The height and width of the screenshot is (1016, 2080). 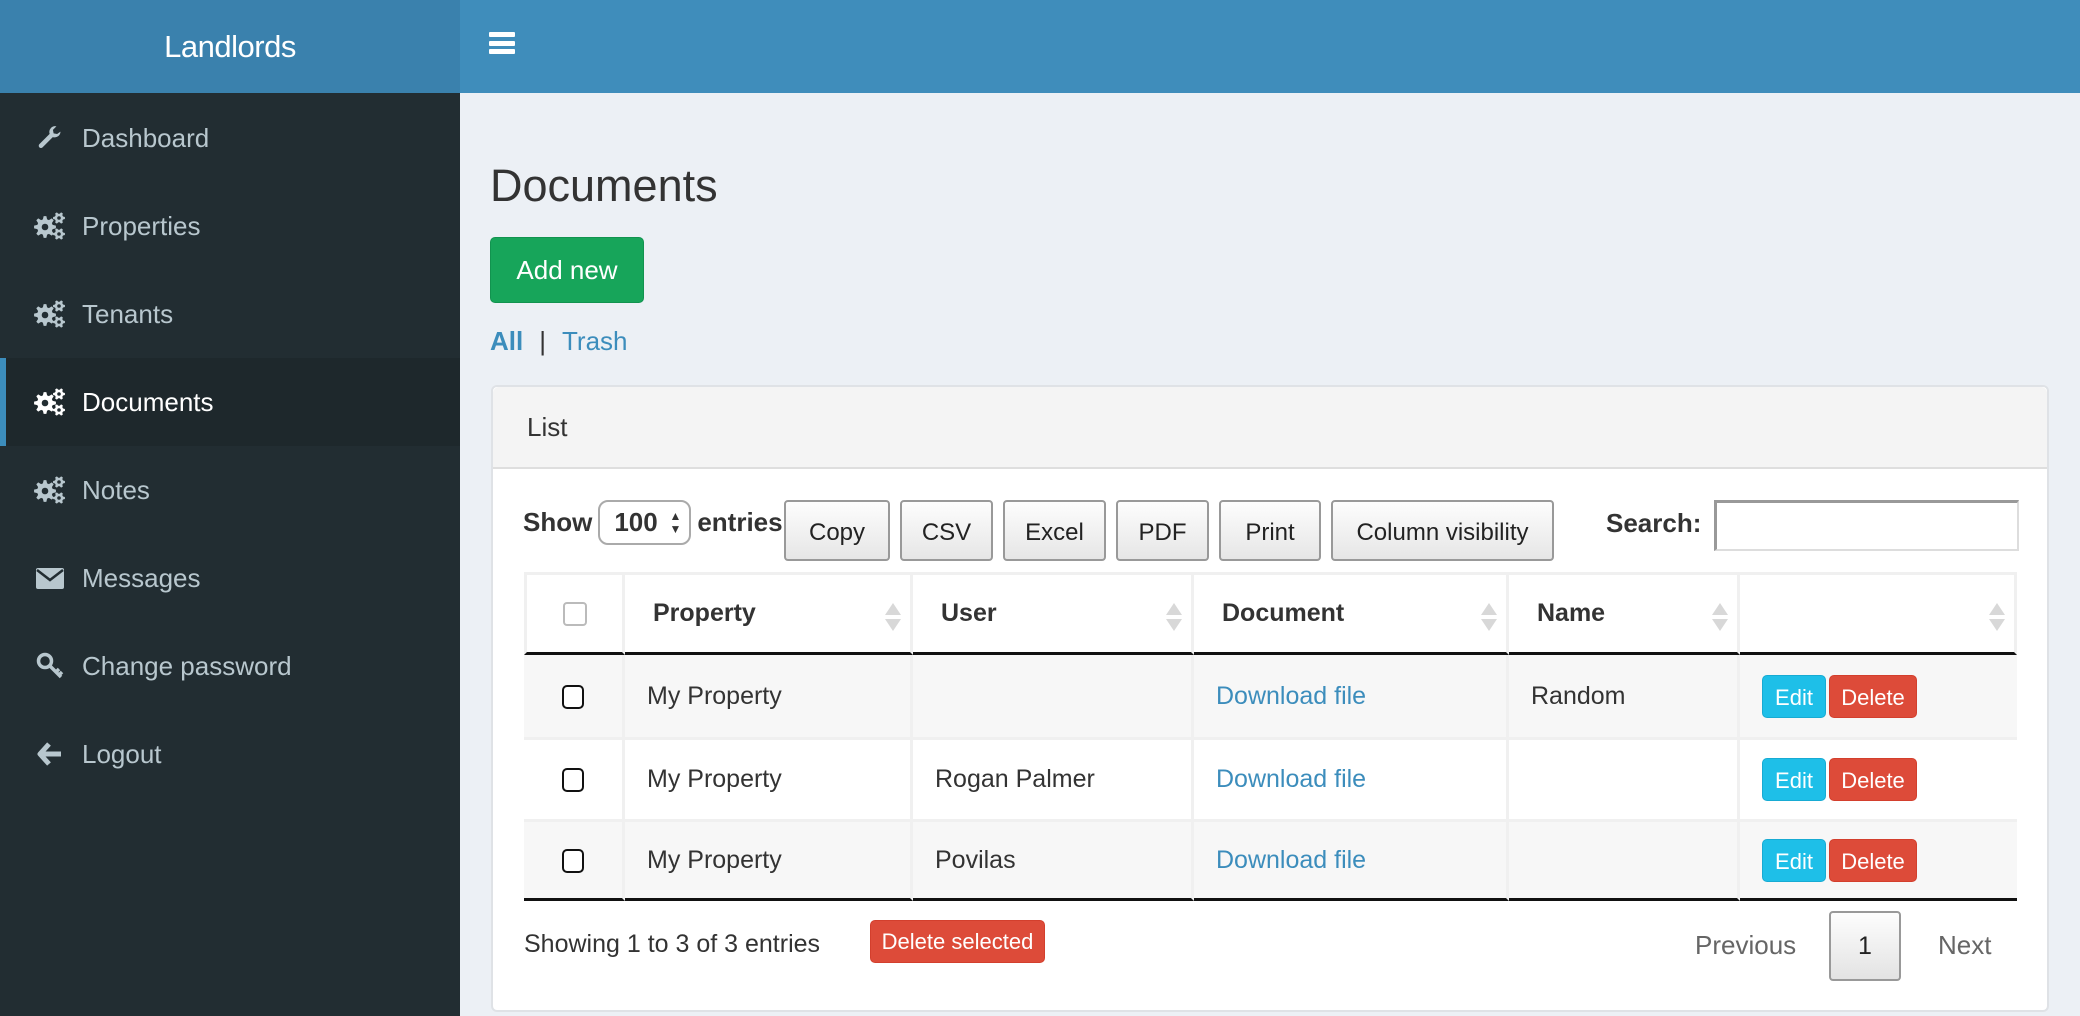 I want to click on user-cell, so click(x=1053, y=696).